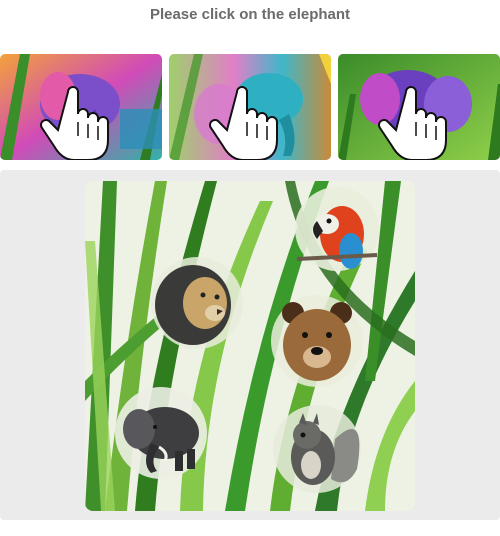 Image resolution: width=500 pixels, height=536 pixels. Describe the element at coordinates (161, 433) in the screenshot. I see `elephant-option` at that location.